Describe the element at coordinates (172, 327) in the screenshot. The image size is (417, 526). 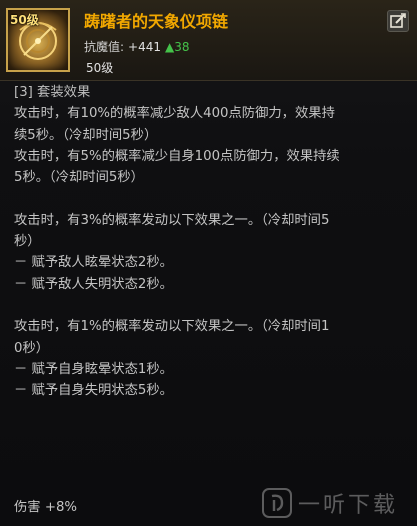
I see `effect-line: 攻击时，有1%的概率发动以下效果之一。（冷却时间1` at that location.